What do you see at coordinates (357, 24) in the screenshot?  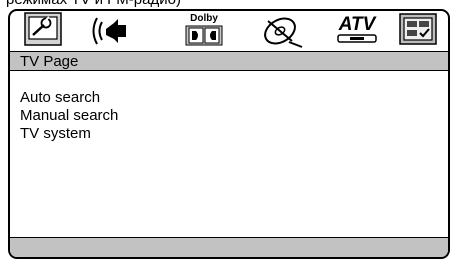 I see `atv-label: ATV` at bounding box center [357, 24].